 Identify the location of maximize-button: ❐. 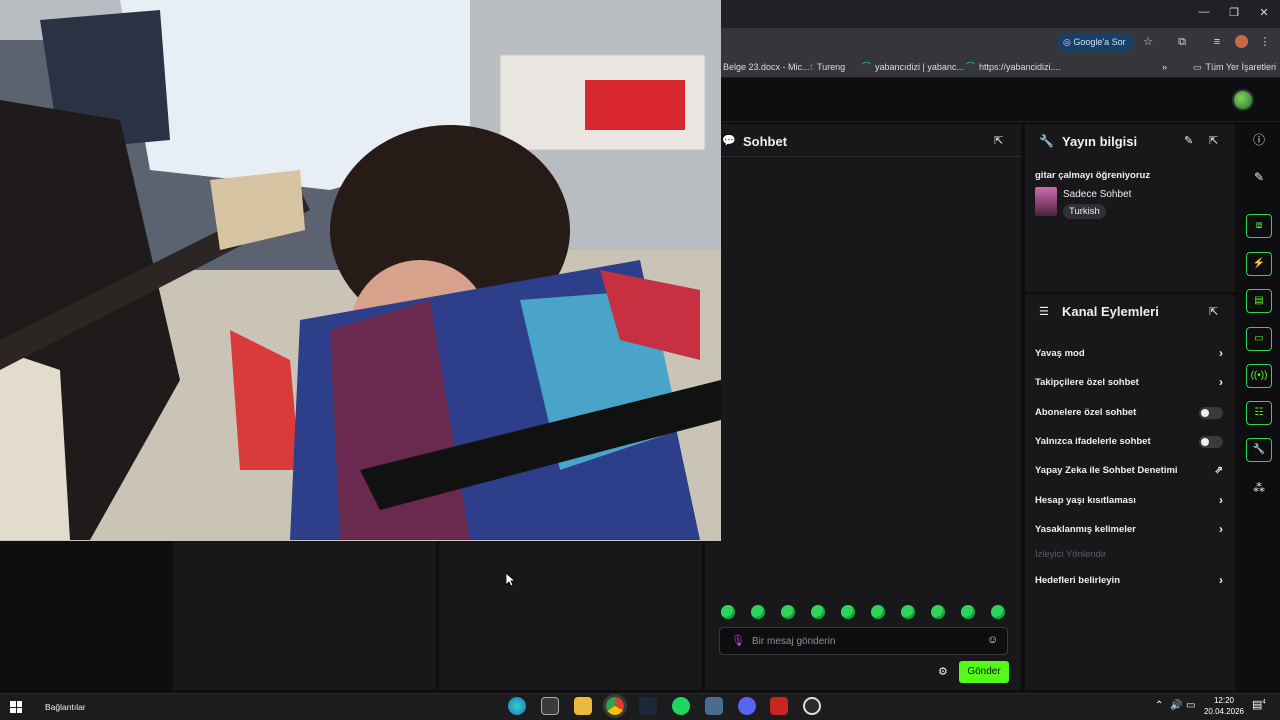
(1234, 12).